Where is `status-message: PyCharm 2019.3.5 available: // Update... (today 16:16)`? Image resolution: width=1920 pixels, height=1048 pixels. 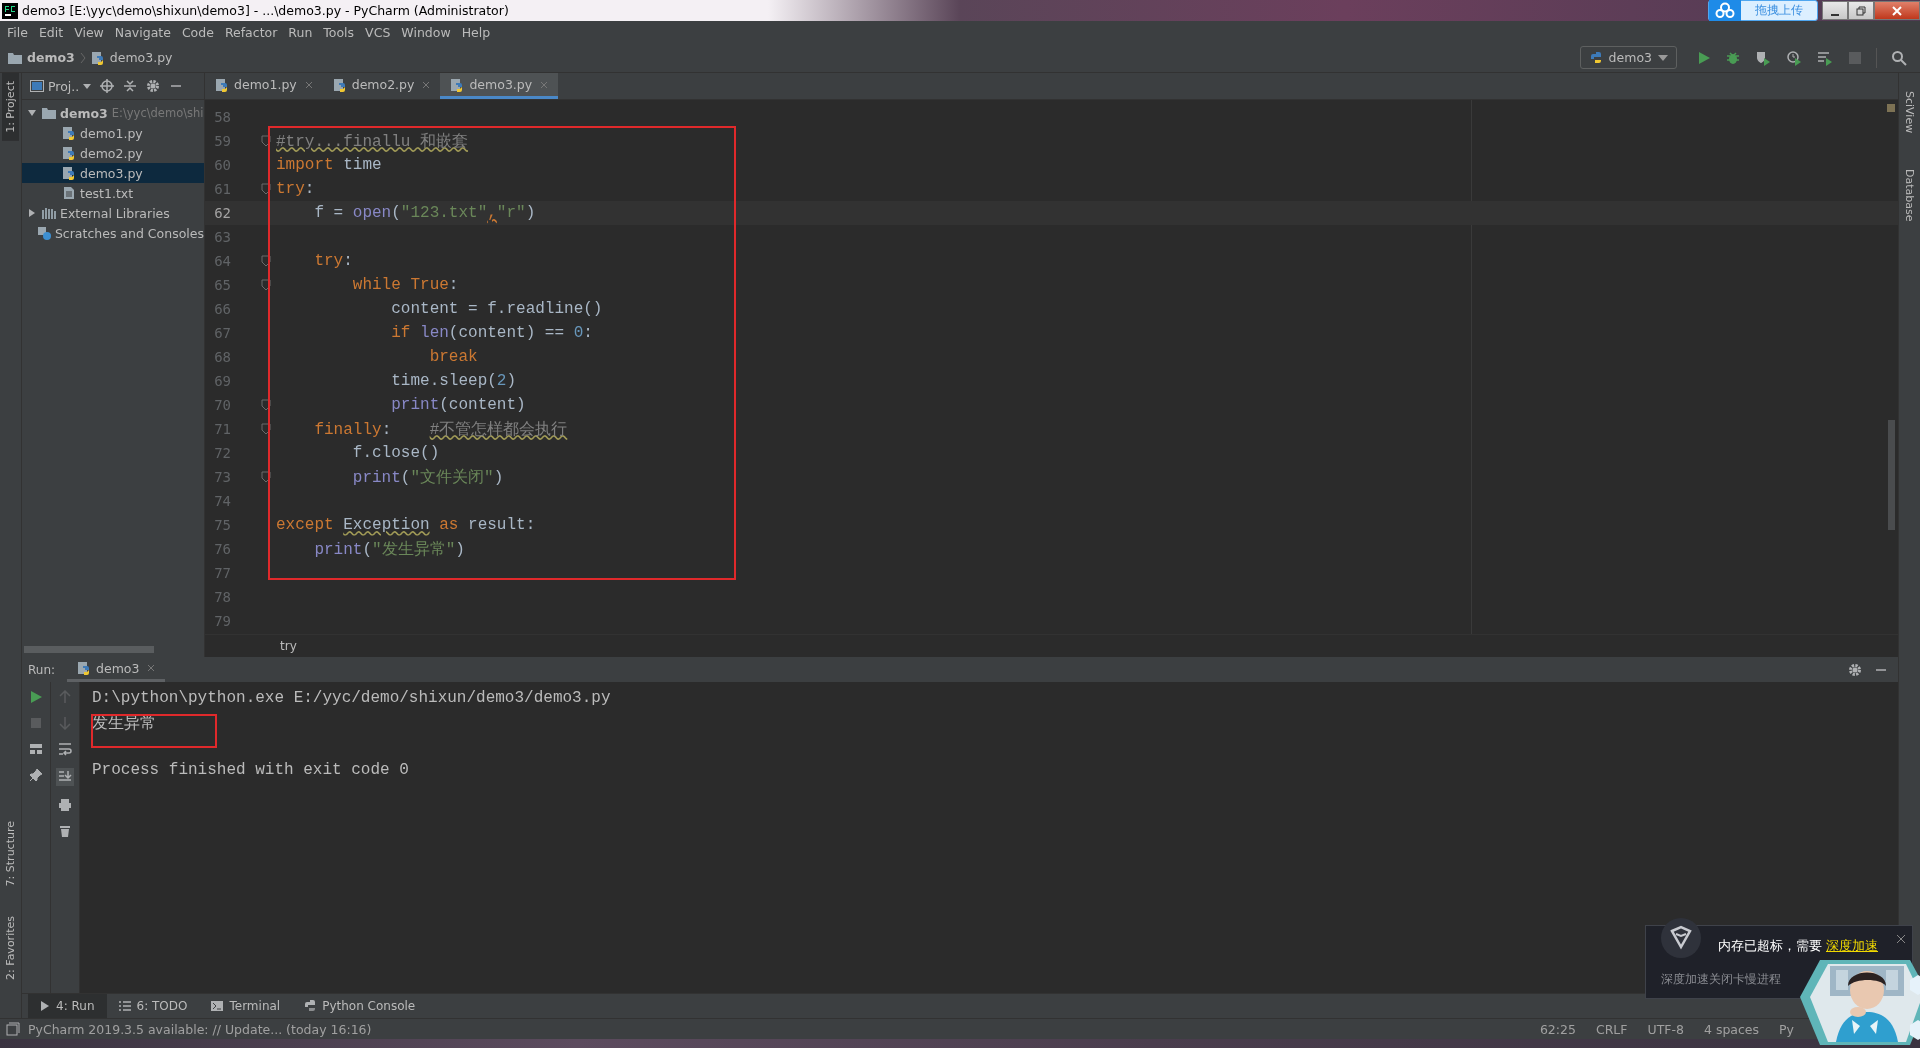
status-message: PyCharm 2019.3.5 available: // Update... (today 16:16) is located at coordinates (200, 1029).